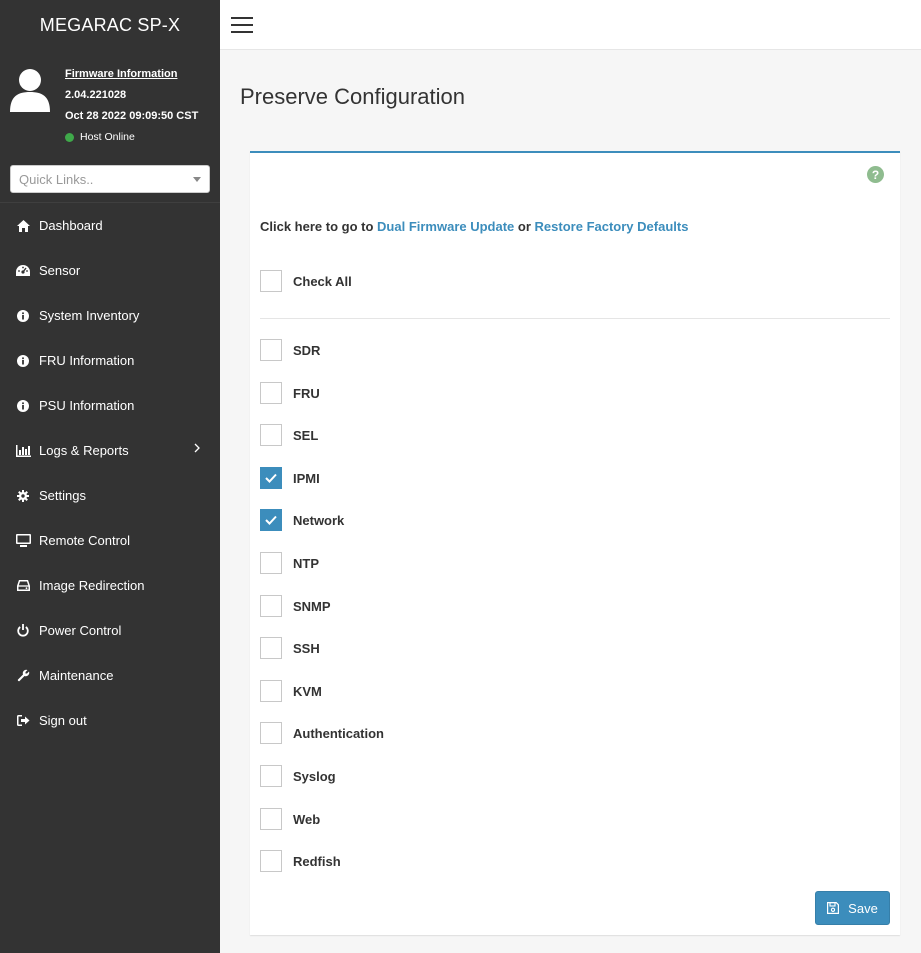 This screenshot has width=921, height=953. What do you see at coordinates (271, 819) in the screenshot?
I see `web-checkbox` at bounding box center [271, 819].